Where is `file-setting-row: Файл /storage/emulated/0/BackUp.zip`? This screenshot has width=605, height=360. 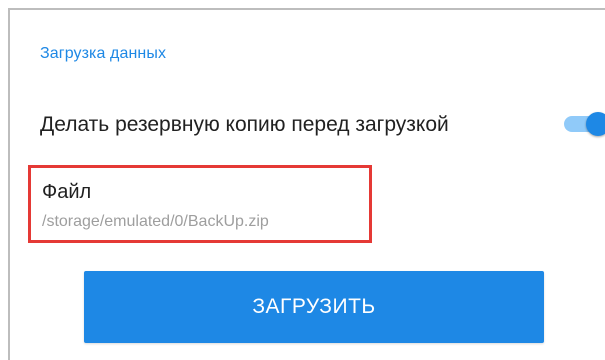 file-setting-row: Файл /storage/emulated/0/BackUp.zip is located at coordinates (200, 204).